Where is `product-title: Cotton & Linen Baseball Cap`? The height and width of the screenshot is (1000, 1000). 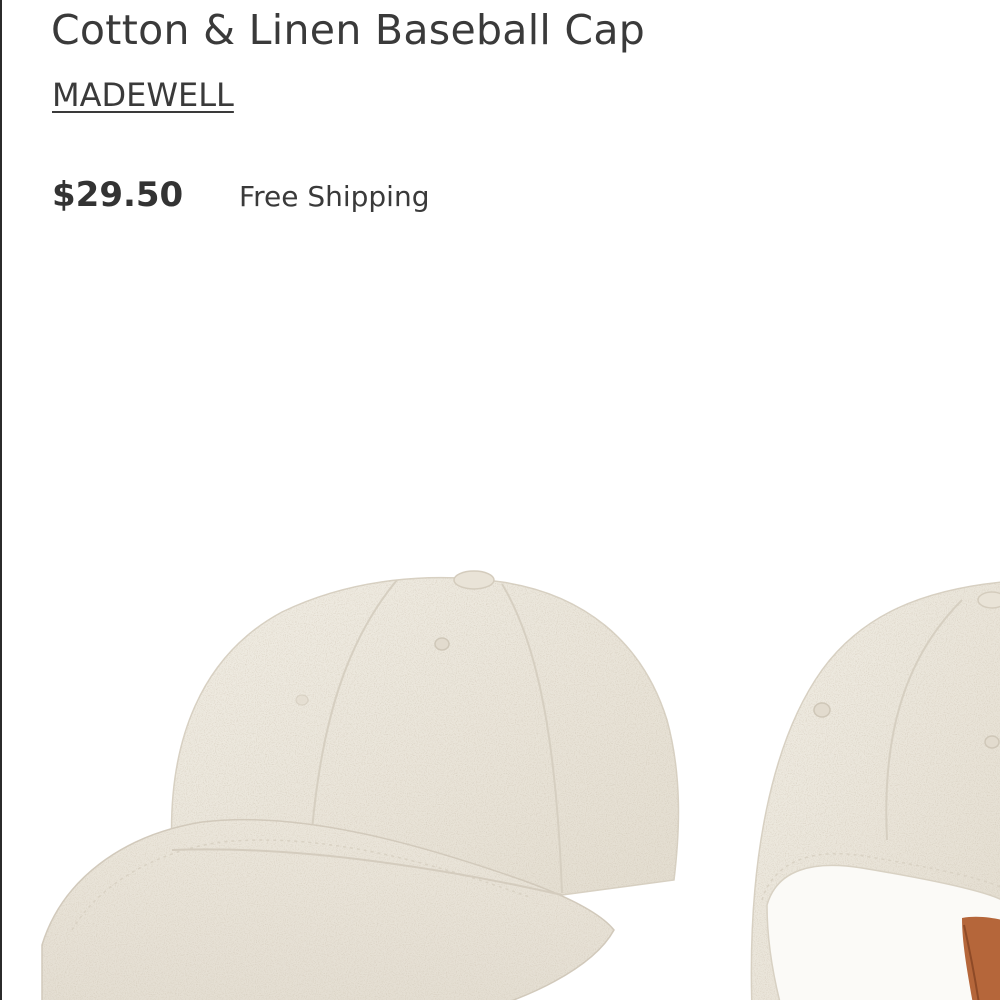 product-title: Cotton & Linen Baseball Cap is located at coordinates (348, 30).